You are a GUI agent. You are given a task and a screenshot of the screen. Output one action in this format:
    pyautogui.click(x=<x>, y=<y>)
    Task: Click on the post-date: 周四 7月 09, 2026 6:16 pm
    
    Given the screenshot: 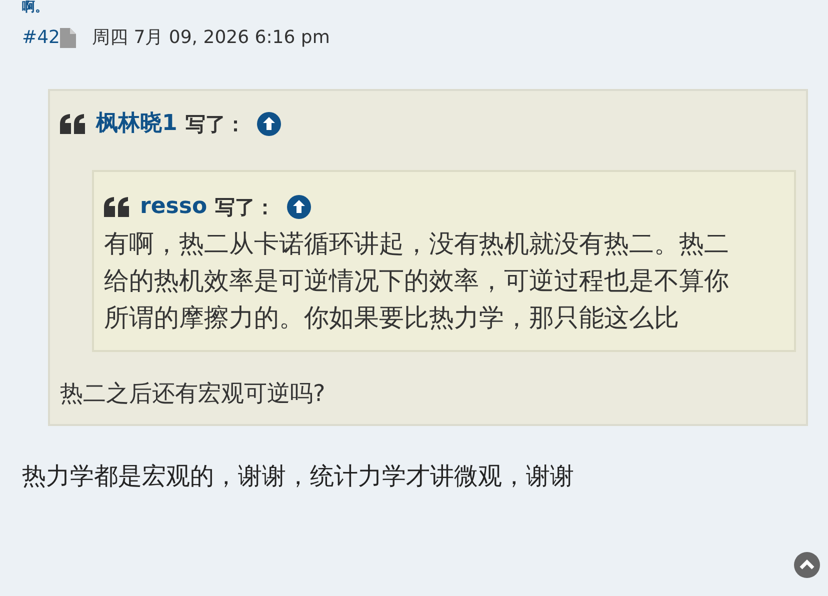 What is the action you would take?
    pyautogui.click(x=211, y=38)
    